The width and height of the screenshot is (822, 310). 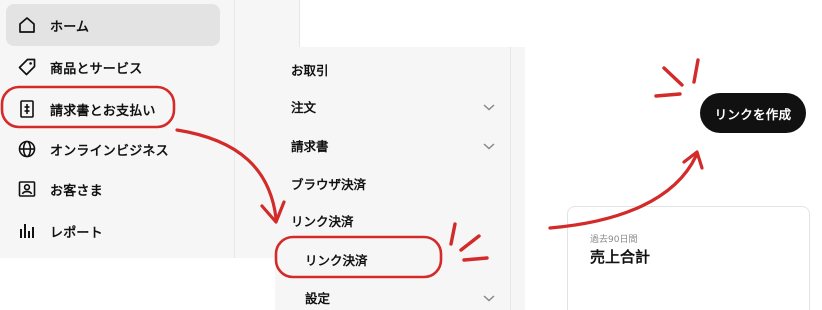 I want to click on sales-total-title: 売上合計, so click(x=620, y=257).